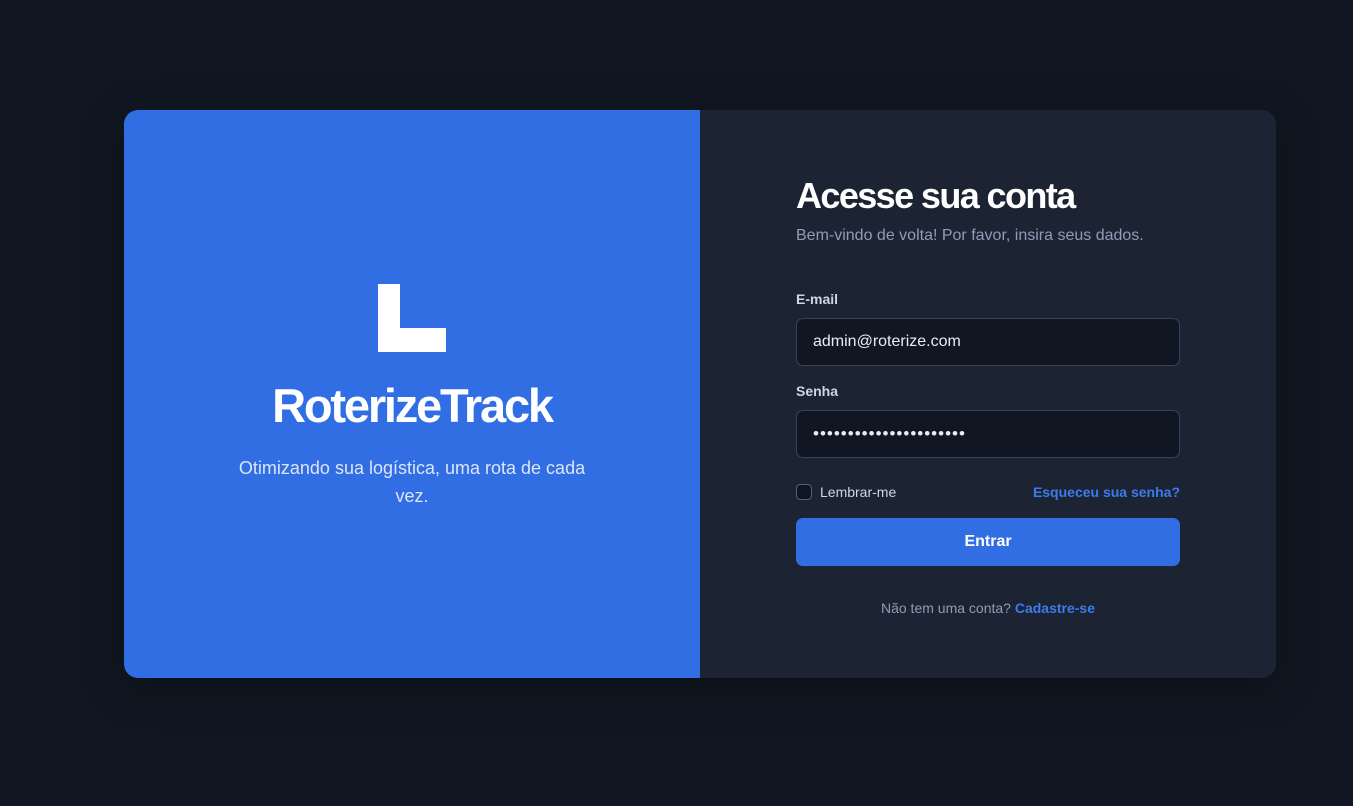  I want to click on page-title: Acesse sua conta, so click(936, 195).